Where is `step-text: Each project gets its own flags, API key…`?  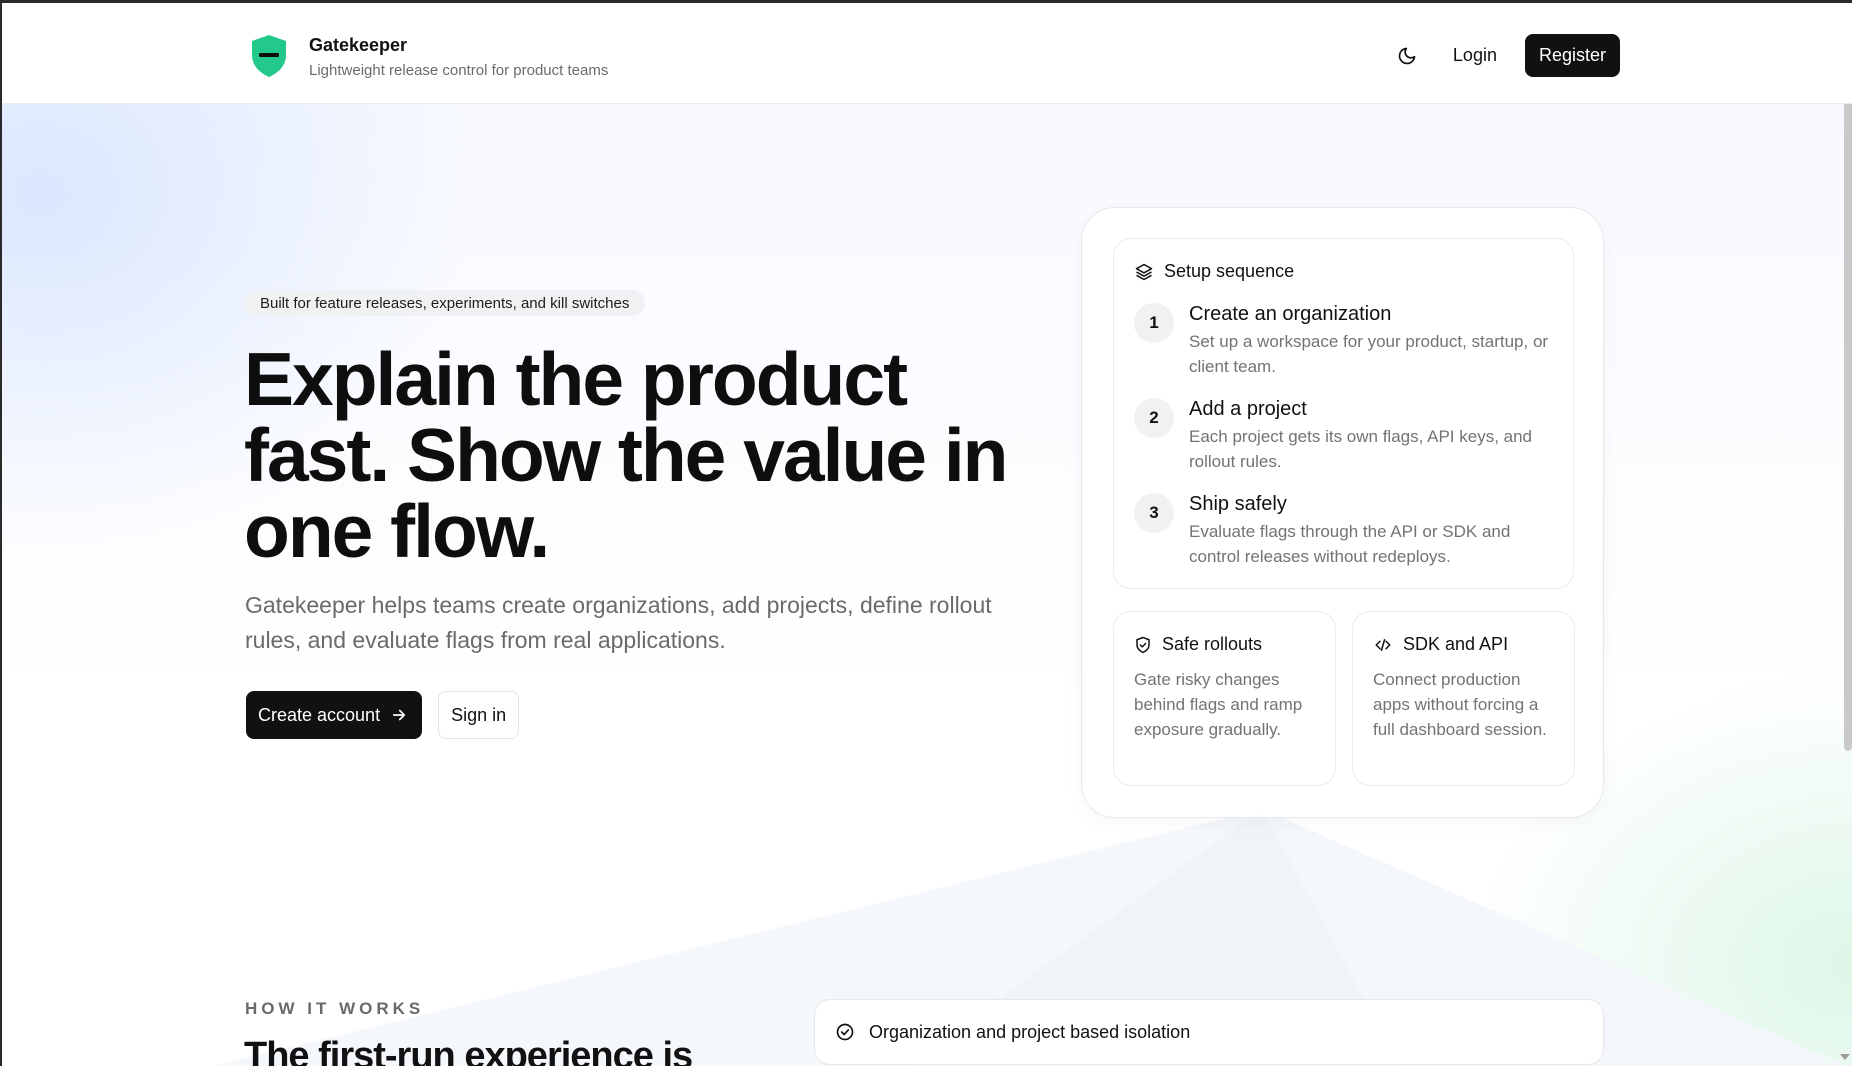
step-text: Each project gets its own flags, API key… is located at coordinates (1361, 449).